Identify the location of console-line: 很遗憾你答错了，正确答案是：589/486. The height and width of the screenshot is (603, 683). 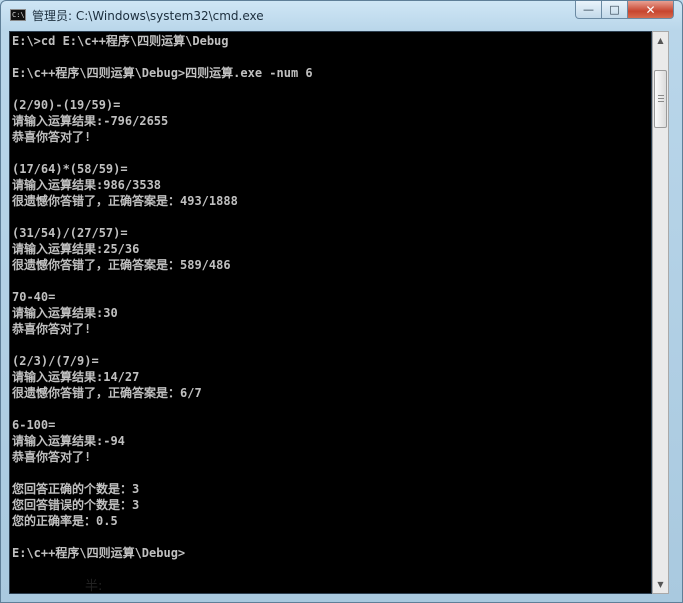
(121, 265).